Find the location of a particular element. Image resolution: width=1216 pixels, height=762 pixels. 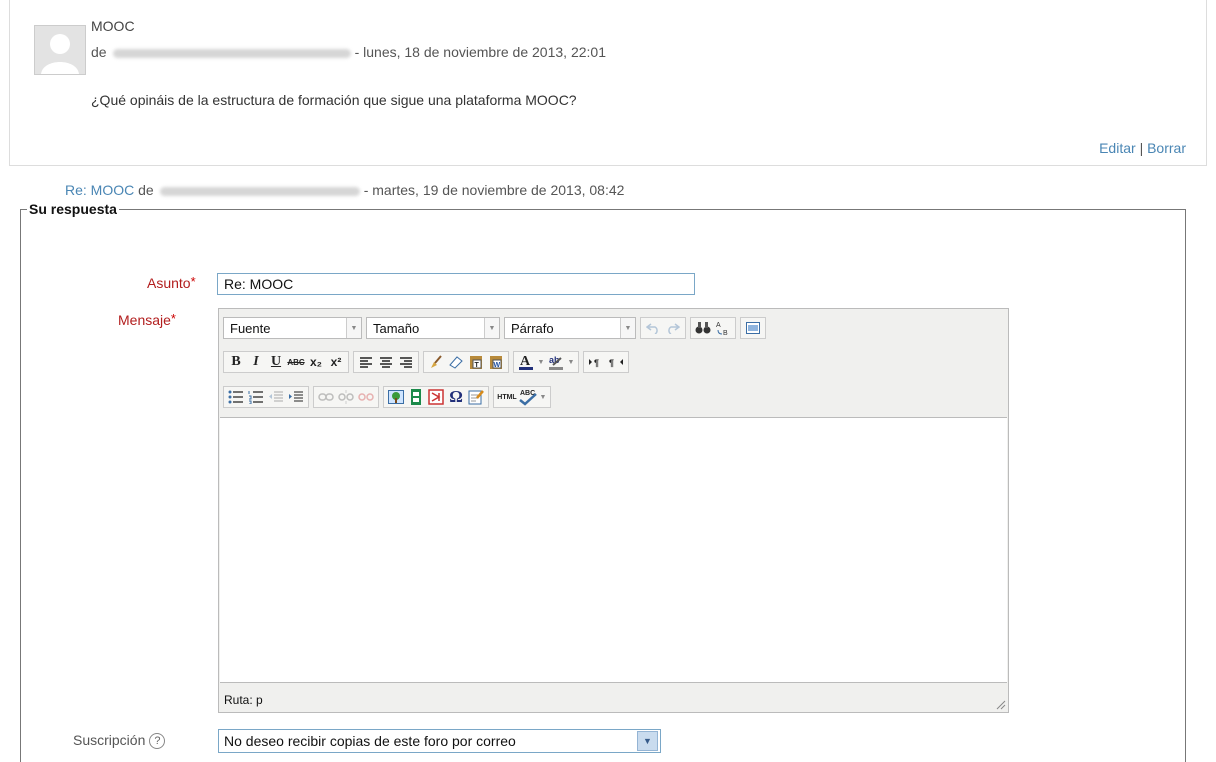

highlight-color-button: ab is located at coordinates (556, 362).